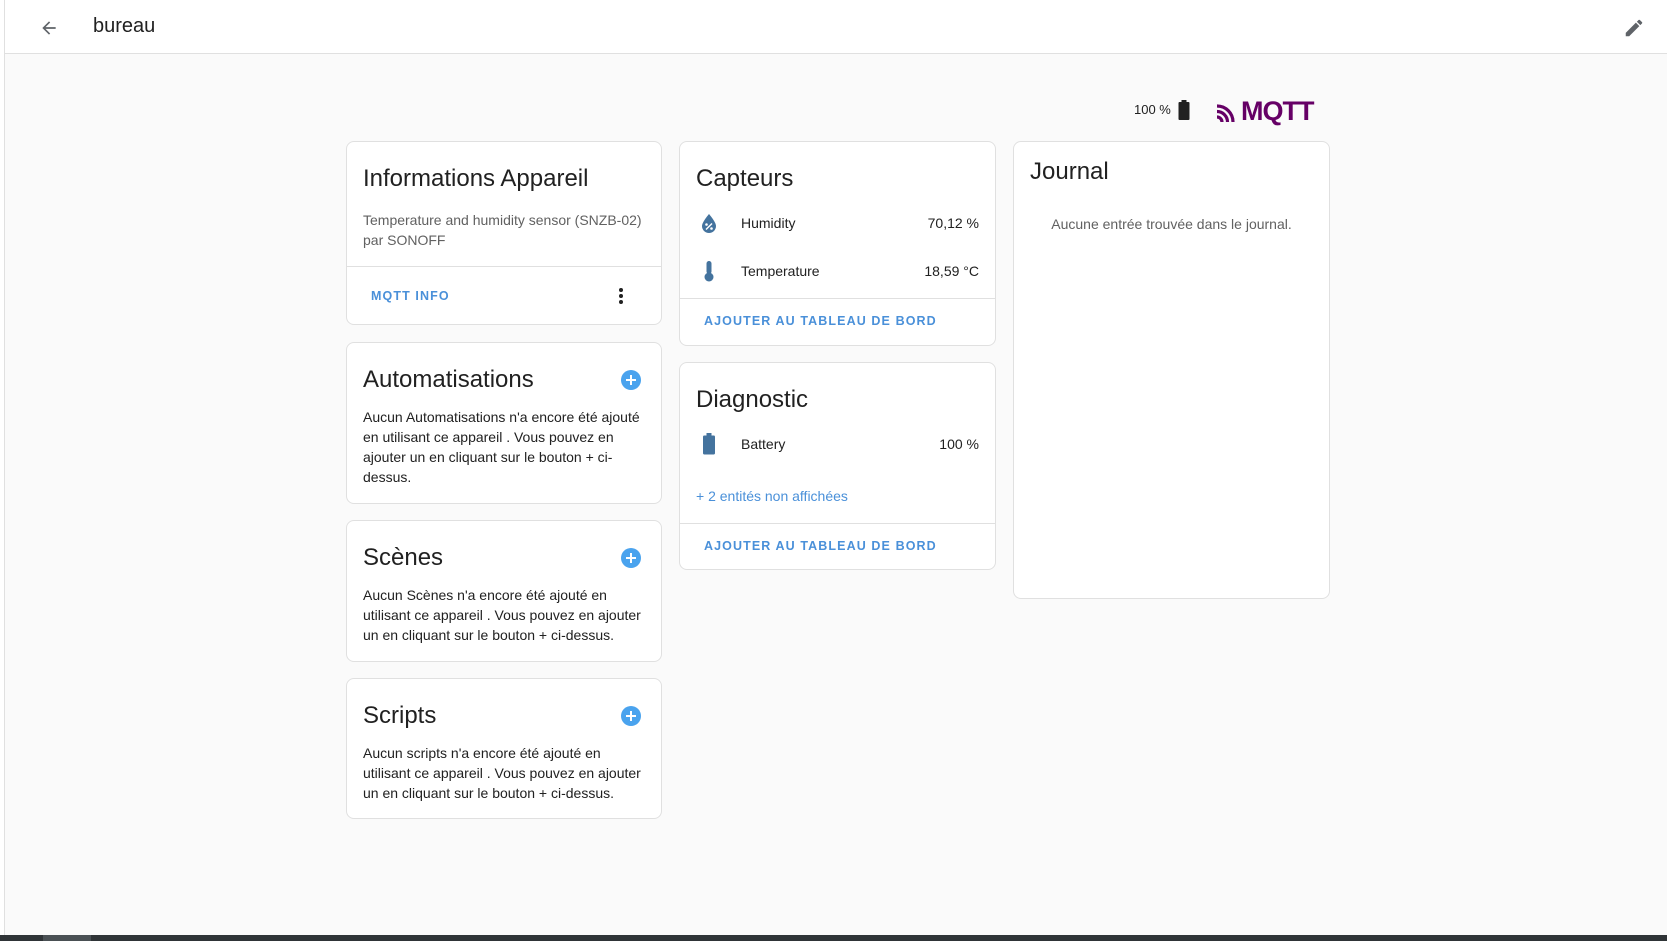 The image size is (1667, 941). I want to click on left-edge, so click(2, 467).